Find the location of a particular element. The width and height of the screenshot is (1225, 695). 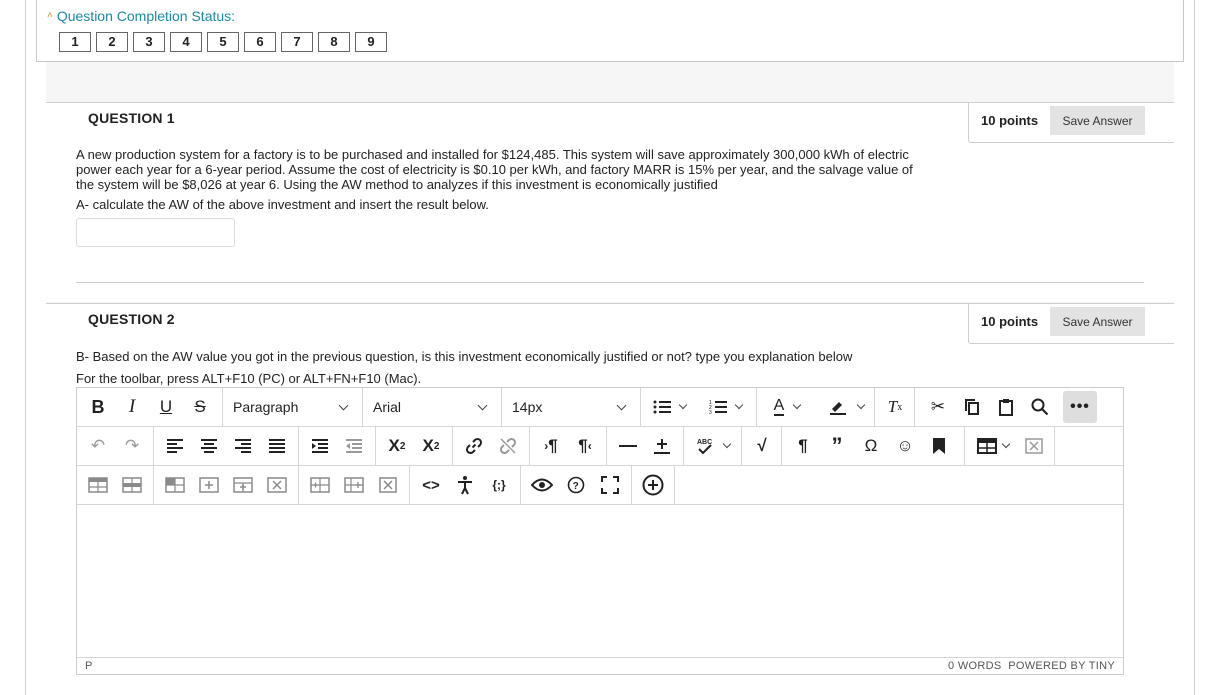

toolbar-row-2: ↶ ↷ X 2 X 2 › ¶ ¶ ‹ ABC √ ¶ ” Ω ☺ is located at coordinates (600, 446).